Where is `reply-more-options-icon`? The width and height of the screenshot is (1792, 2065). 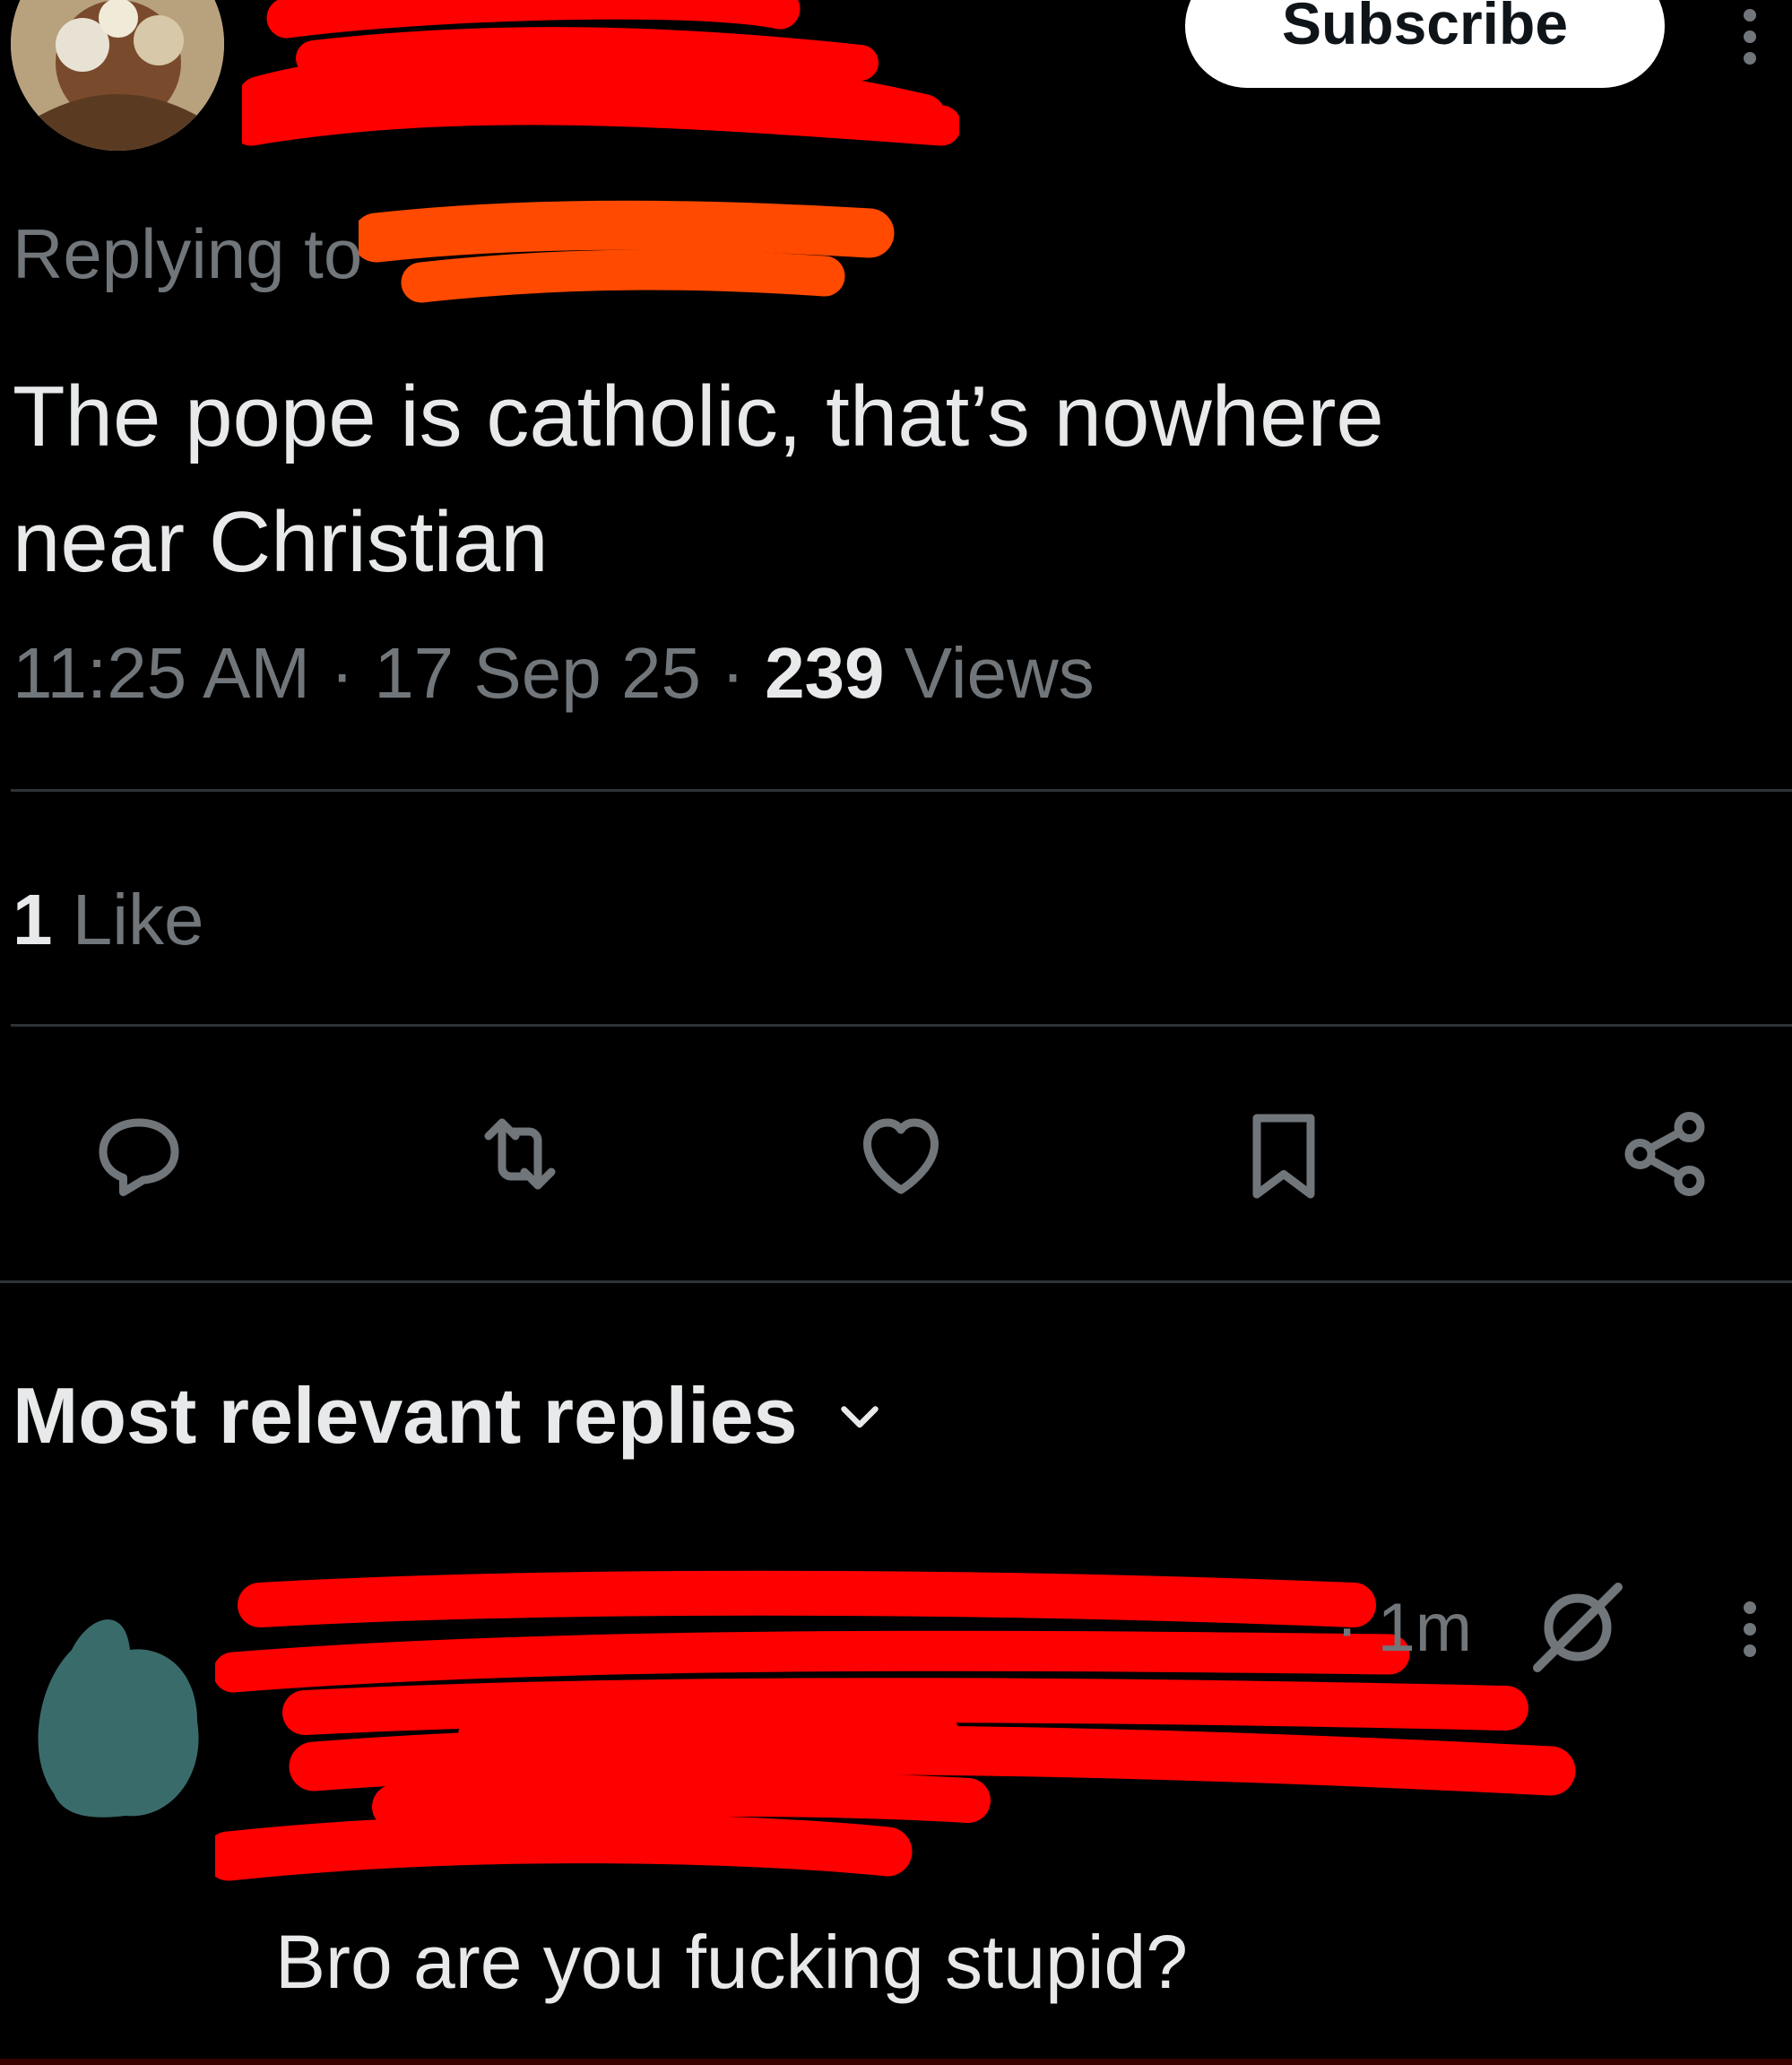
reply-more-options-icon is located at coordinates (1749, 1629).